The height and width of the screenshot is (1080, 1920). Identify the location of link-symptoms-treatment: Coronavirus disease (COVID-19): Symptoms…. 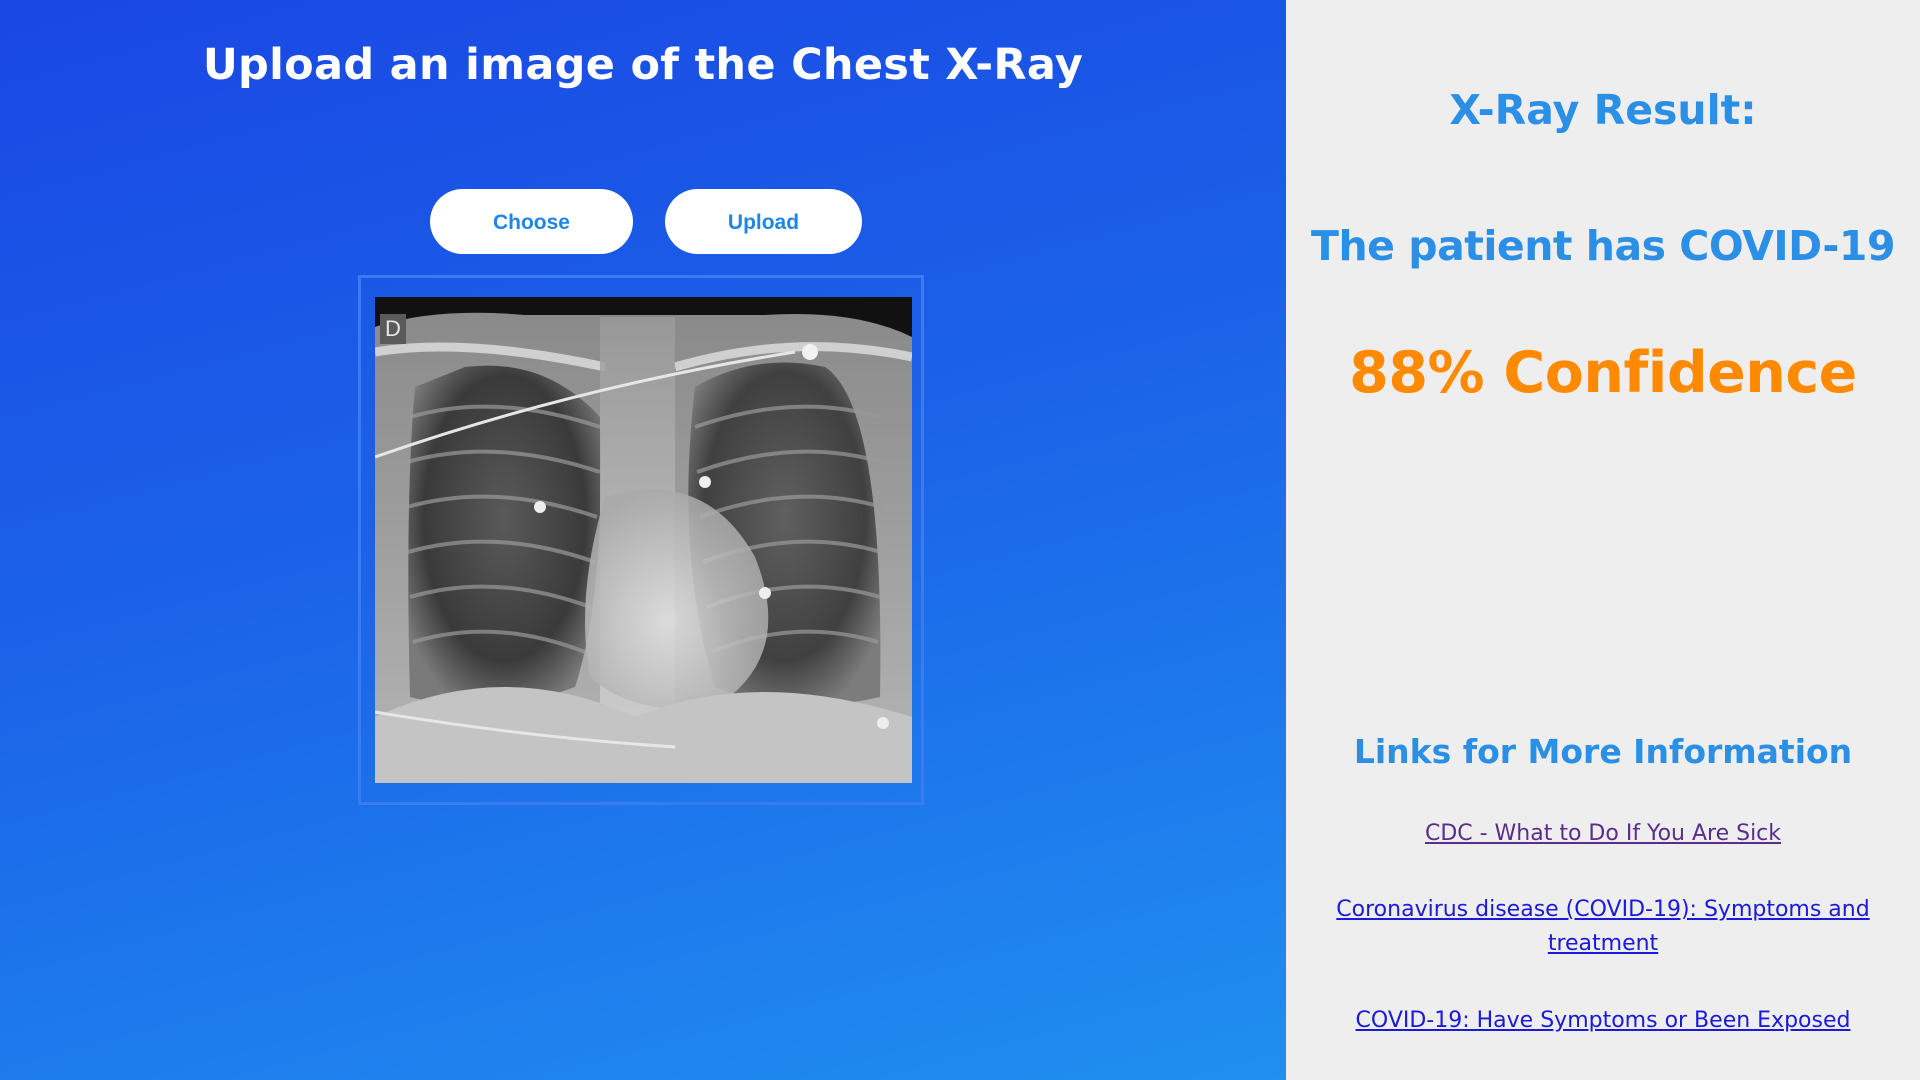
(1603, 927).